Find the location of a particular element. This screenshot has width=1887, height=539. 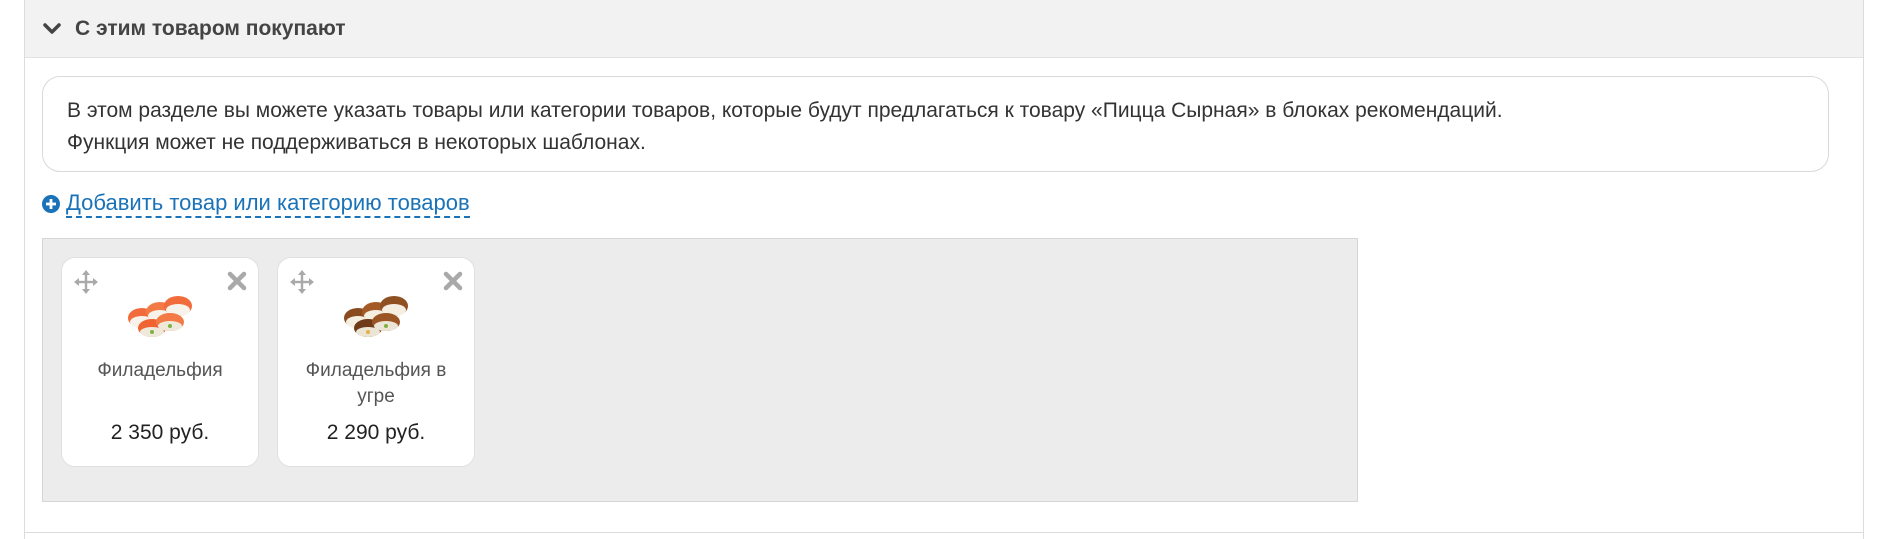

product-name: Филадельфия в угре is located at coordinates (376, 383).